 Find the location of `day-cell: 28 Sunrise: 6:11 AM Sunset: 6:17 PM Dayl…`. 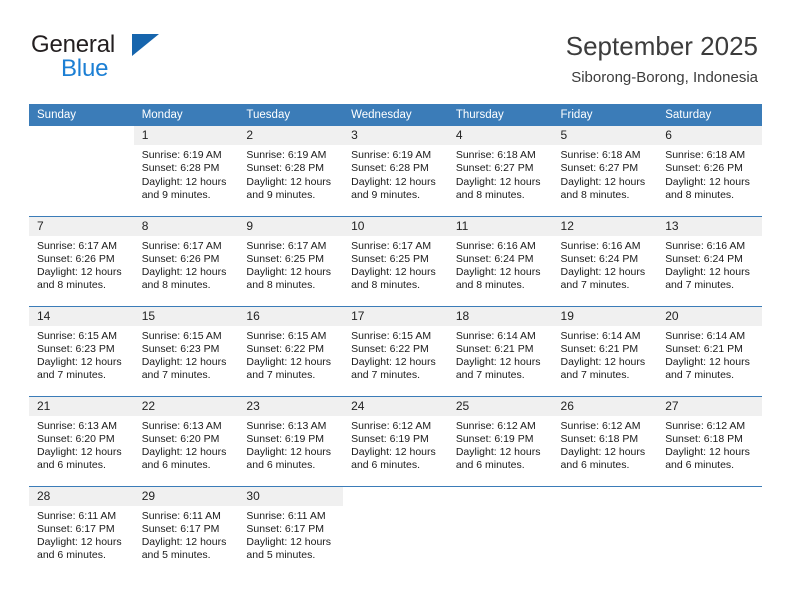

day-cell: 28 Sunrise: 6:11 AM Sunset: 6:17 PM Dayl… is located at coordinates (81, 530).